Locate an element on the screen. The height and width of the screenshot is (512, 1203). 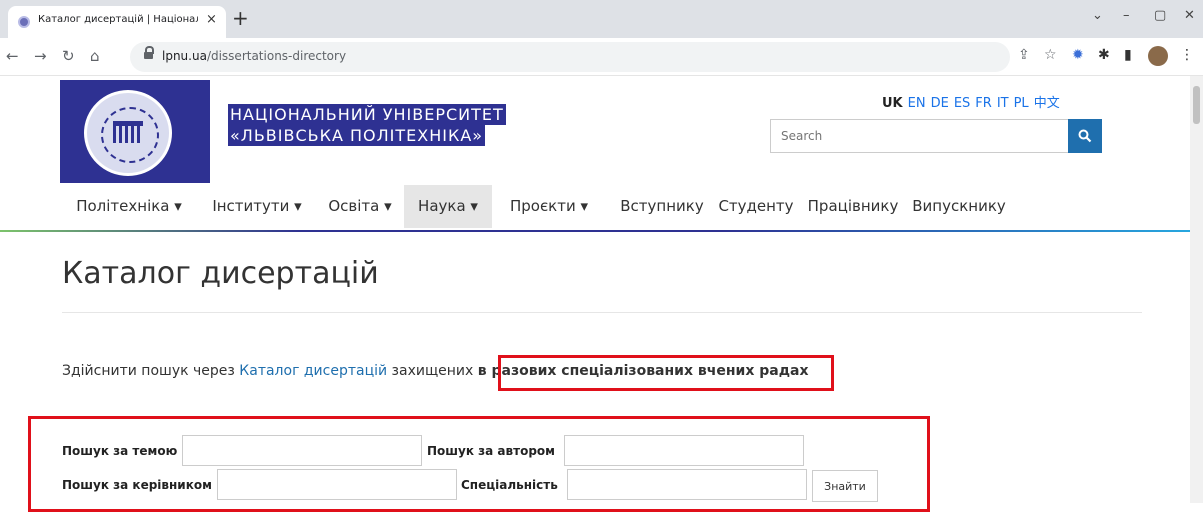
nav-divider is located at coordinates (601, 231).